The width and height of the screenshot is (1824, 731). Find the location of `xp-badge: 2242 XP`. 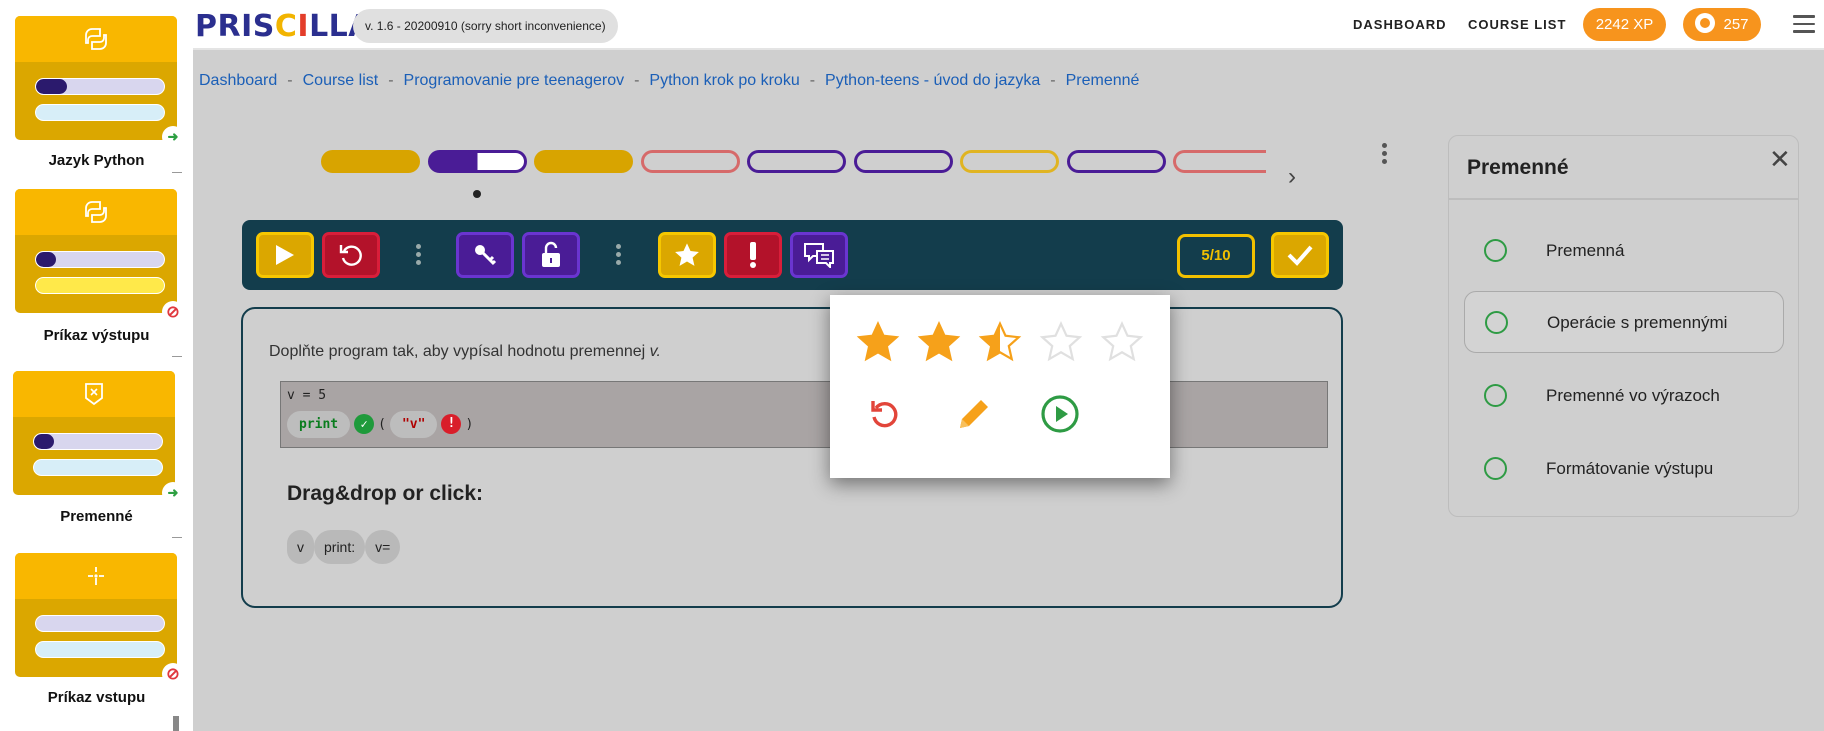

xp-badge: 2242 XP is located at coordinates (1624, 24).